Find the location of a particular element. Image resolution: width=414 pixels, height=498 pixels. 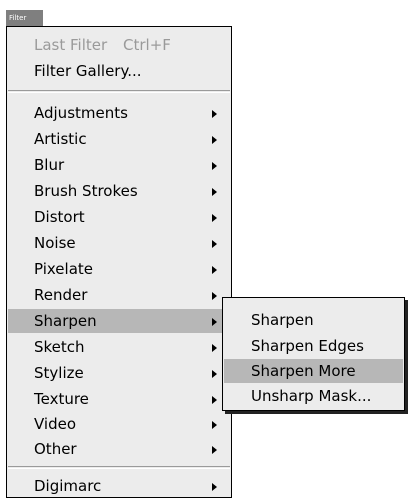

menu-item-label: Noise is located at coordinates (55, 243).